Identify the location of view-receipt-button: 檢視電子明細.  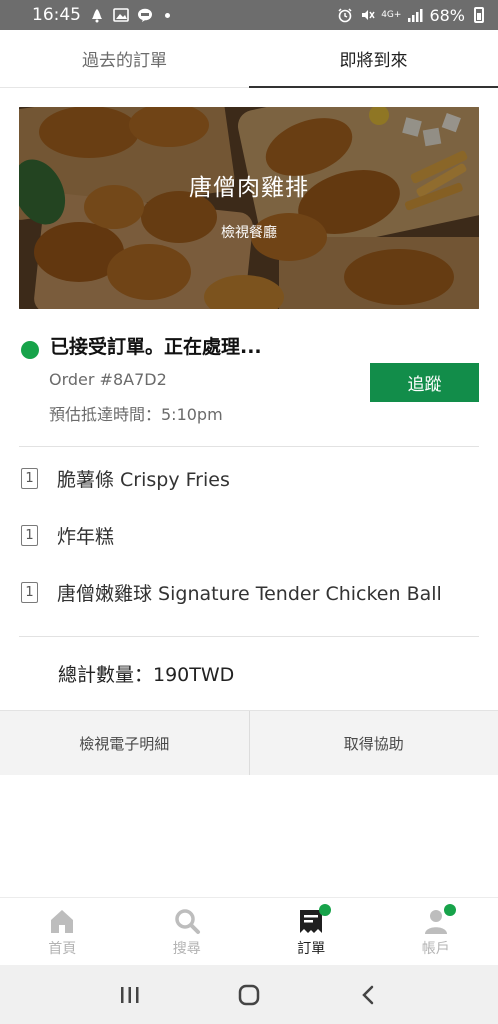
(124, 743).